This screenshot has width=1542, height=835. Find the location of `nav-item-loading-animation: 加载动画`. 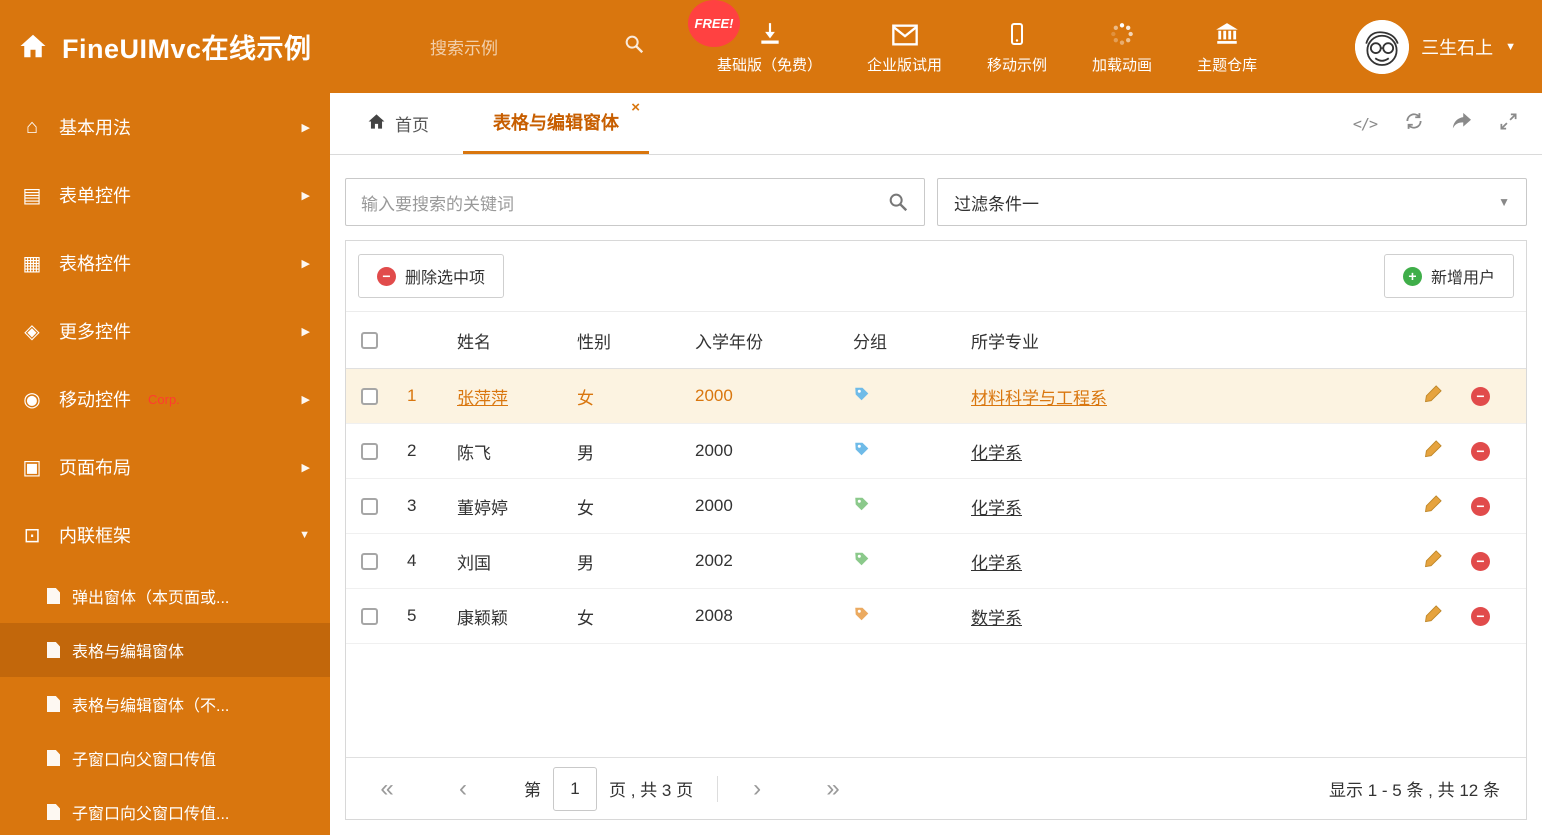

nav-item-loading-animation: 加载动画 is located at coordinates (1122, 47).